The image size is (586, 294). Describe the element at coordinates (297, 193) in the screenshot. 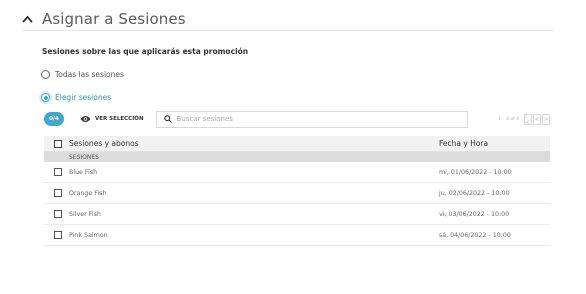

I see `table-row: Orange Fish ju, 02/06/2022 - 10:00` at that location.